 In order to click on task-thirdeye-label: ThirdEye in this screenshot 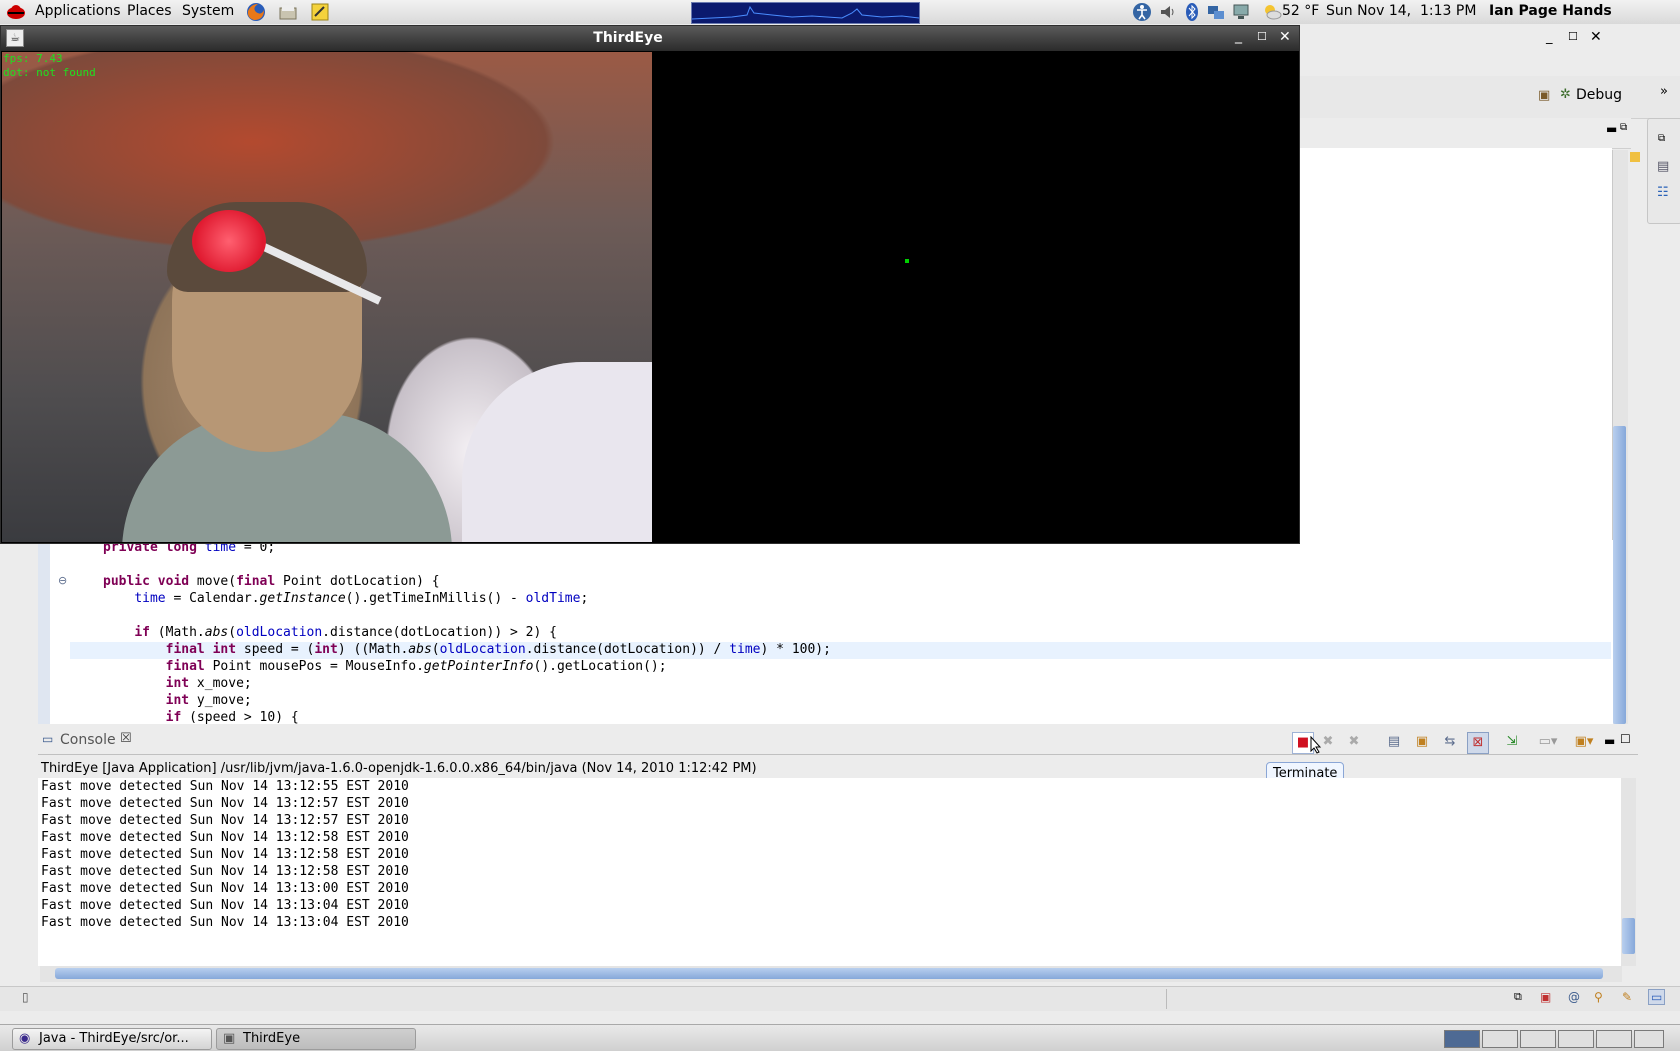, I will do `click(272, 1038)`.